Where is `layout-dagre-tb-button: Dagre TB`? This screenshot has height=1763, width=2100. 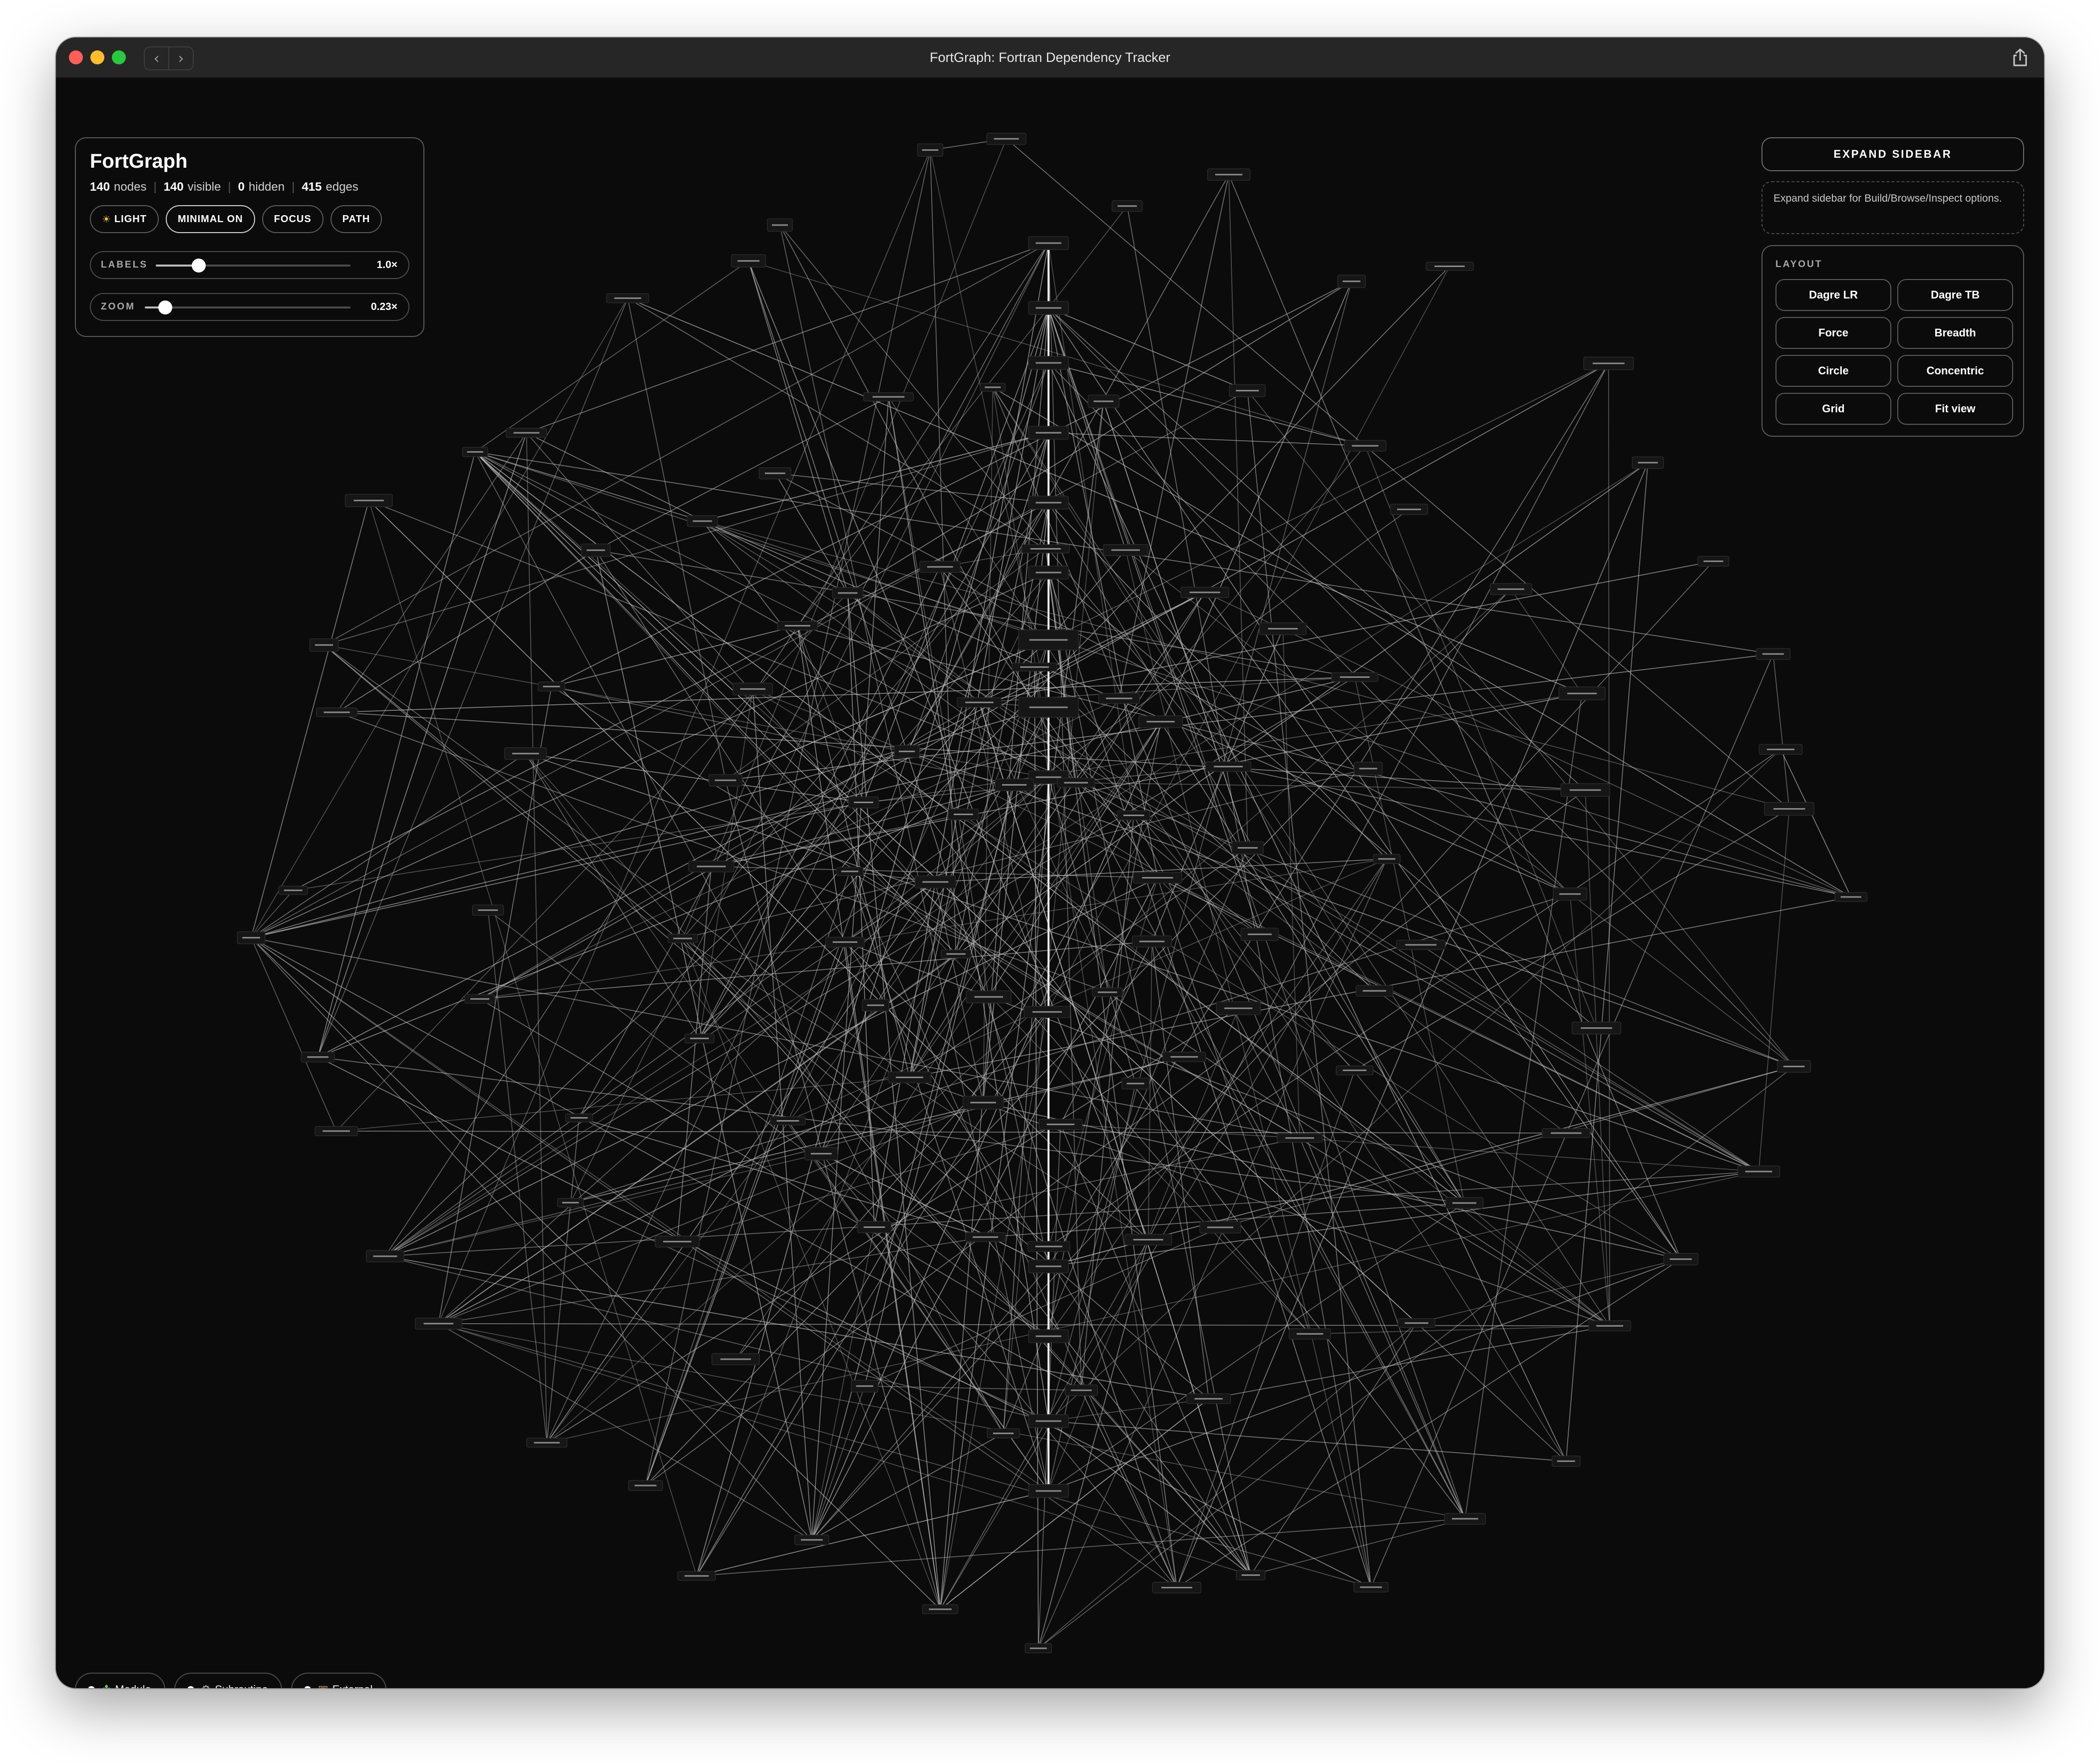 layout-dagre-tb-button: Dagre TB is located at coordinates (1955, 295).